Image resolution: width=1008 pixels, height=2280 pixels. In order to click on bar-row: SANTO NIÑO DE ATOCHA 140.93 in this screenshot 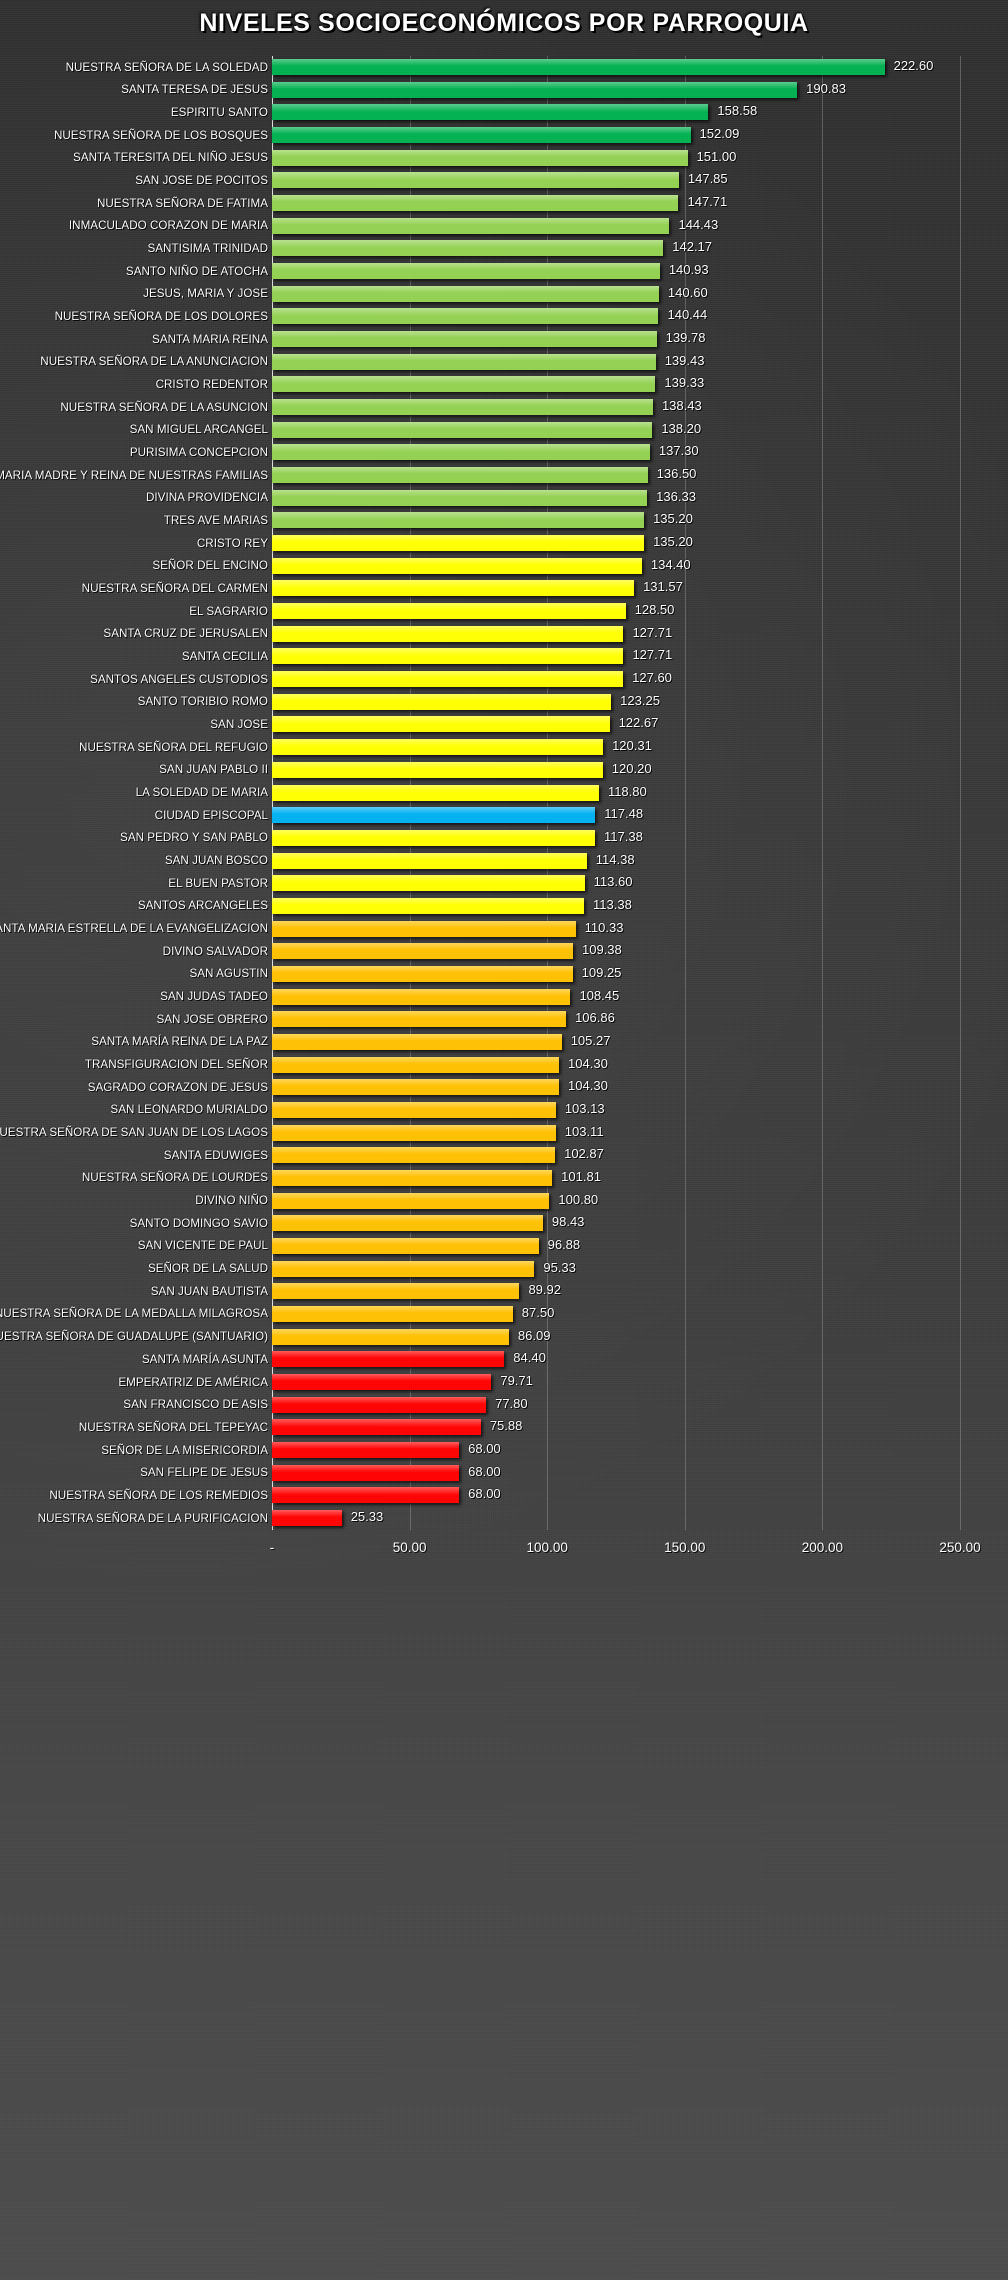, I will do `click(504, 271)`.